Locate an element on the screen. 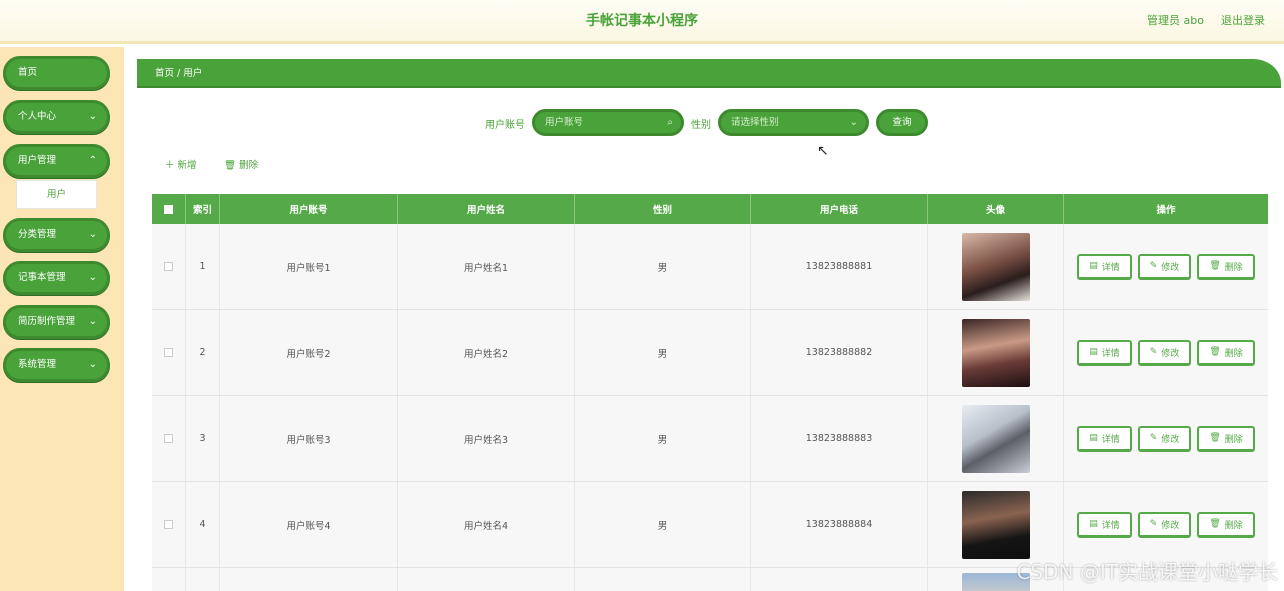 The height and width of the screenshot is (591, 1284). admin-user-label: 管理员 abo is located at coordinates (1175, 20).